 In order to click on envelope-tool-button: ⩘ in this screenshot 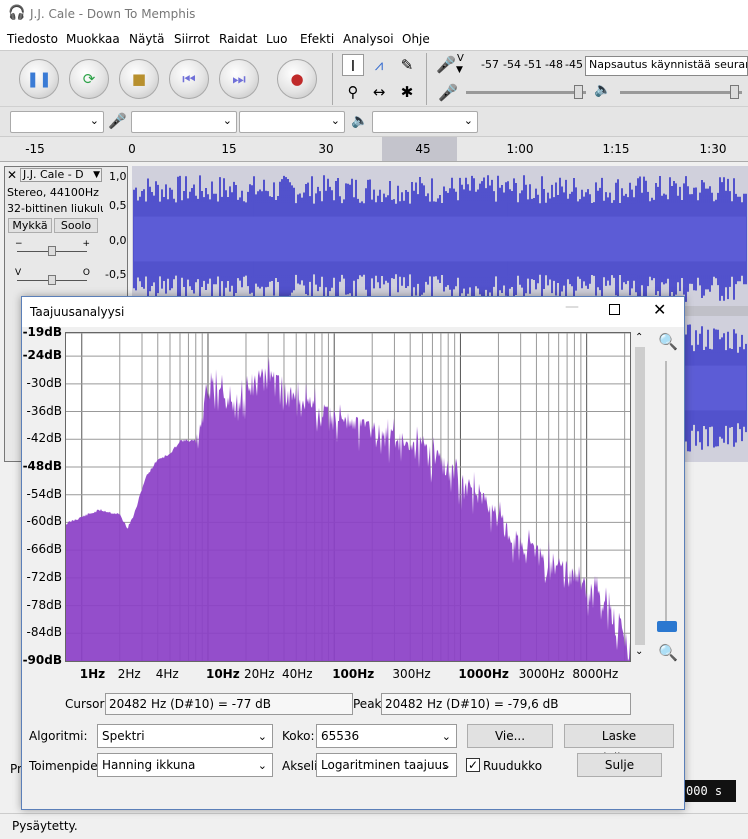, I will do `click(379, 65)`.